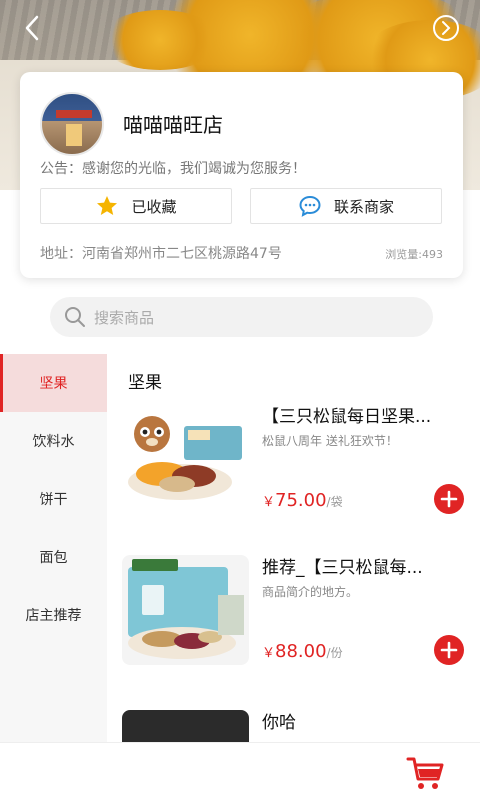 Image resolution: width=480 pixels, height=800 pixels. Describe the element at coordinates (145, 383) in the screenshot. I see `section-title: 坚果` at that location.